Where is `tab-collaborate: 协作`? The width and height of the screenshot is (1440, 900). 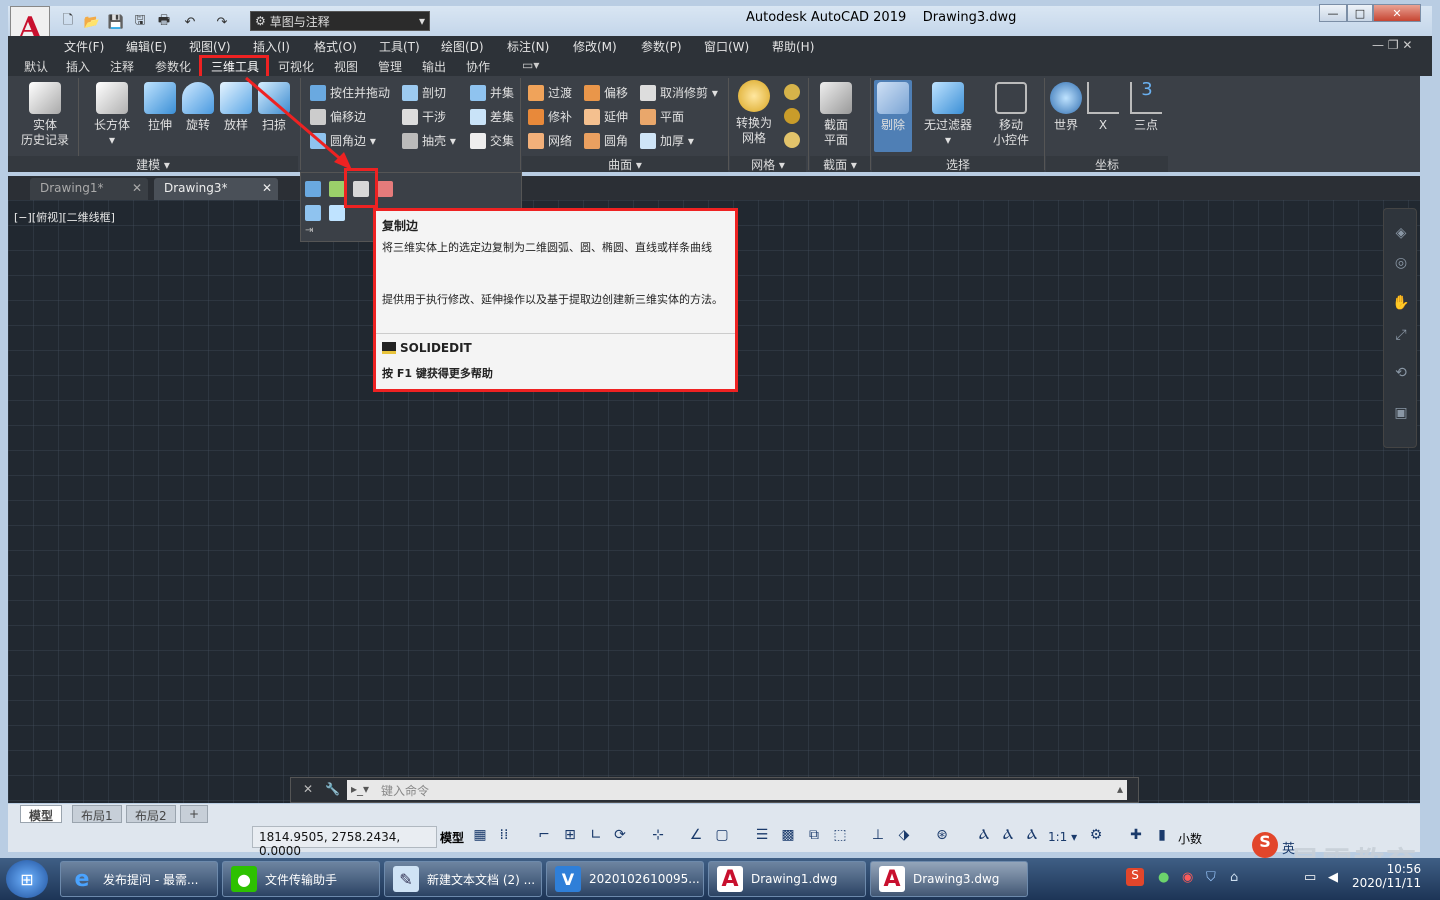 tab-collaborate: 协作 is located at coordinates (478, 66).